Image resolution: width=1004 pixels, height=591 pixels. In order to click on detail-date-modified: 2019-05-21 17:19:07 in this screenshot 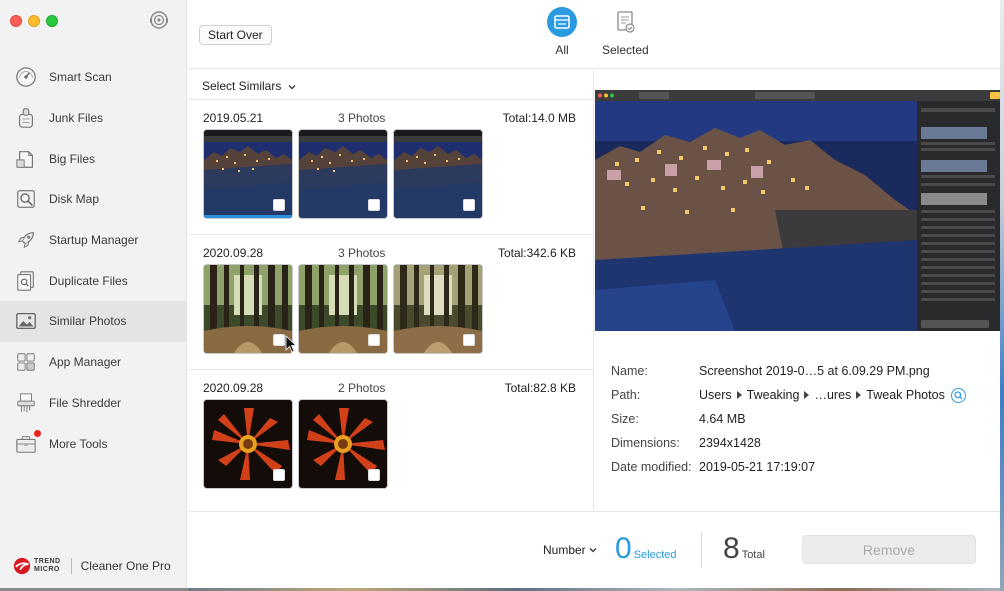, I will do `click(757, 467)`.